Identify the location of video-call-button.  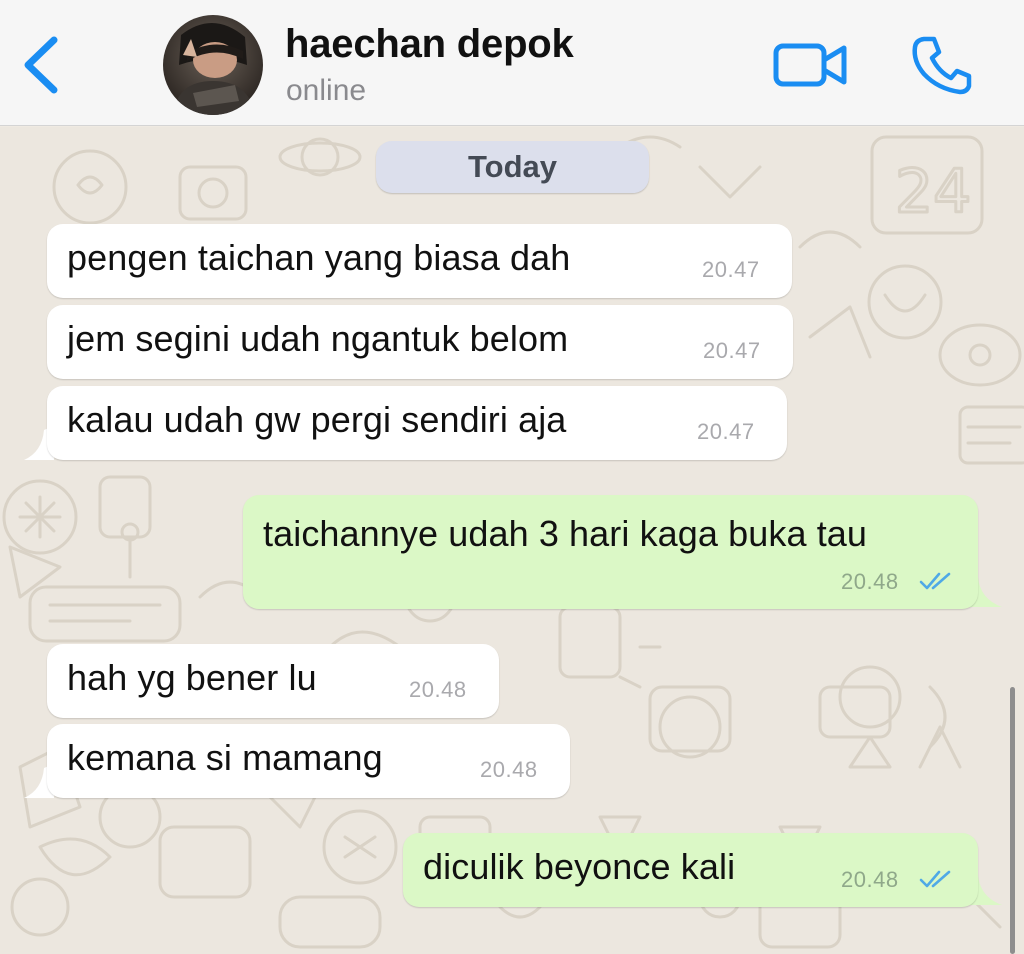
(811, 65).